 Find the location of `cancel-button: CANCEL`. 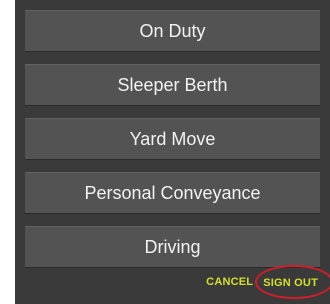

cancel-button: CANCEL is located at coordinates (229, 282).